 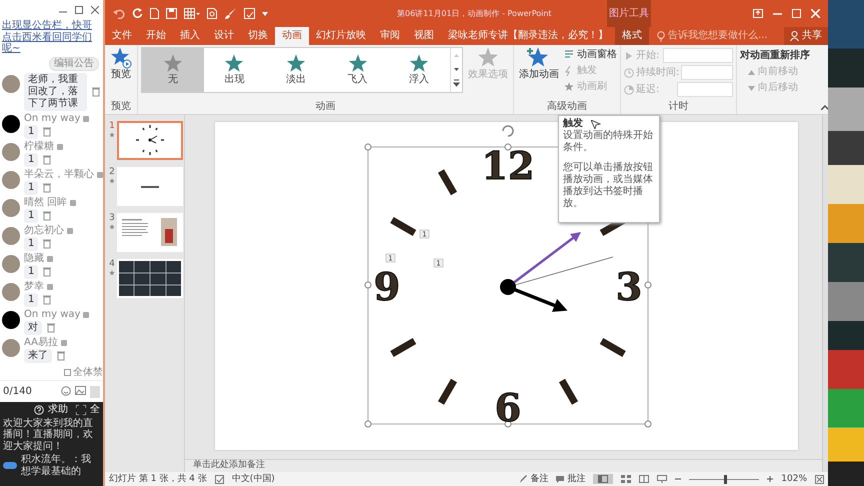 What do you see at coordinates (265, 14) in the screenshot?
I see `caret-icon` at bounding box center [265, 14].